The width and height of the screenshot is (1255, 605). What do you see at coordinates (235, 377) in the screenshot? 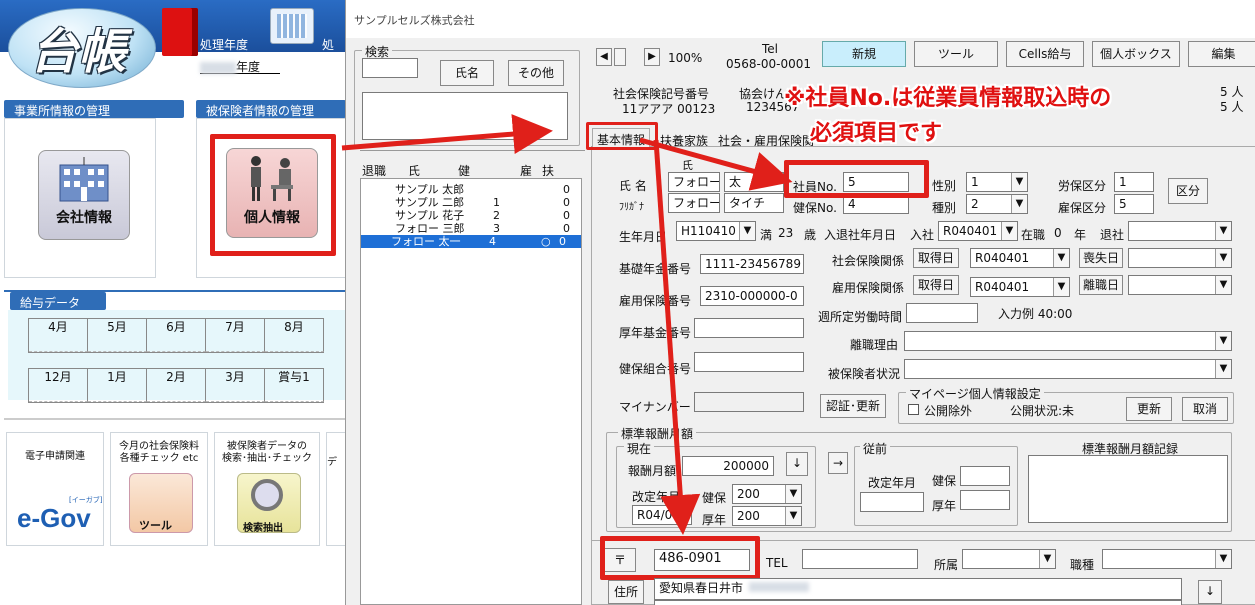
I see `month-header: 3月` at bounding box center [235, 377].